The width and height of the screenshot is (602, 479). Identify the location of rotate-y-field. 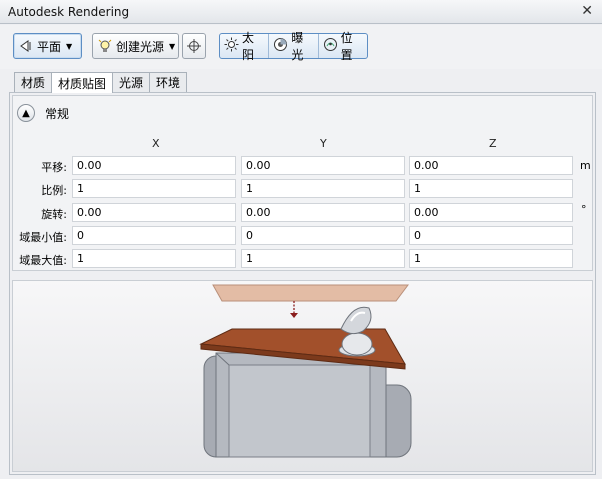
(323, 212).